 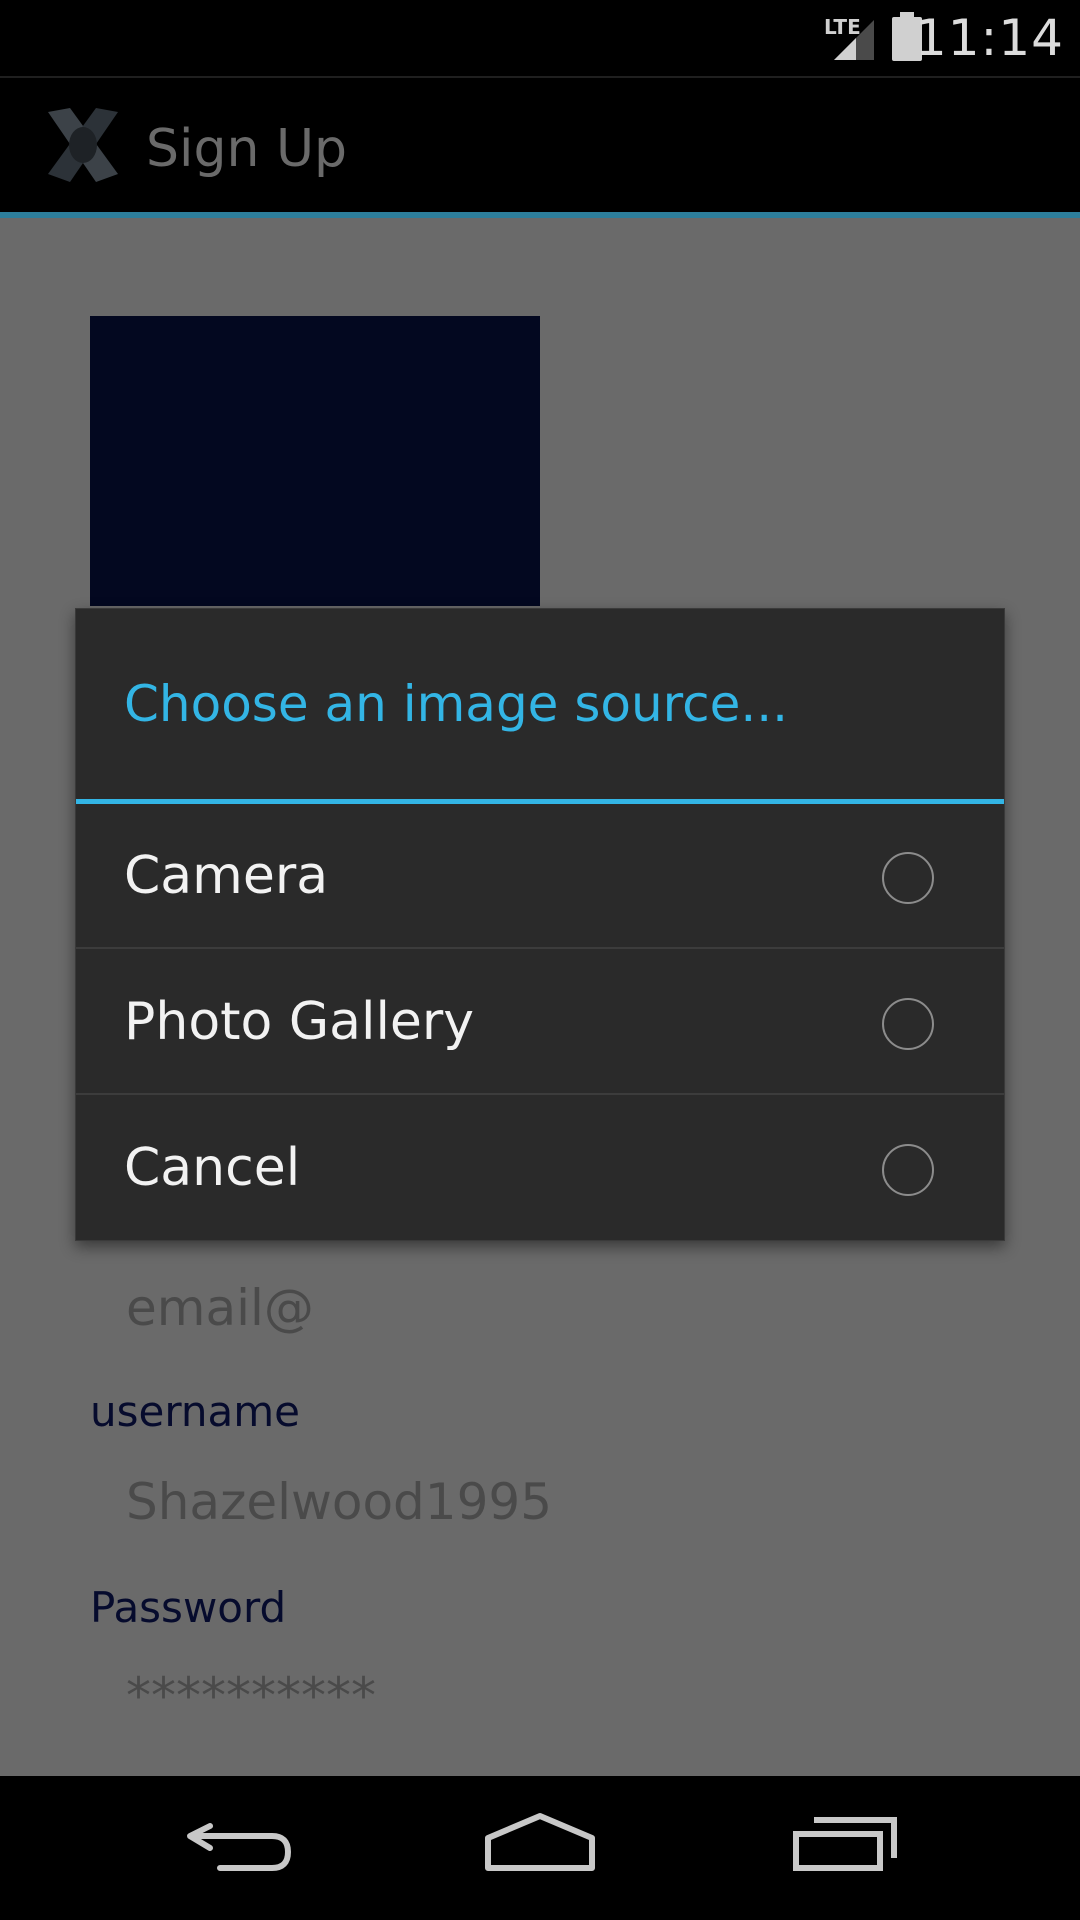 What do you see at coordinates (540, 876) in the screenshot?
I see `option-camera: Camera` at bounding box center [540, 876].